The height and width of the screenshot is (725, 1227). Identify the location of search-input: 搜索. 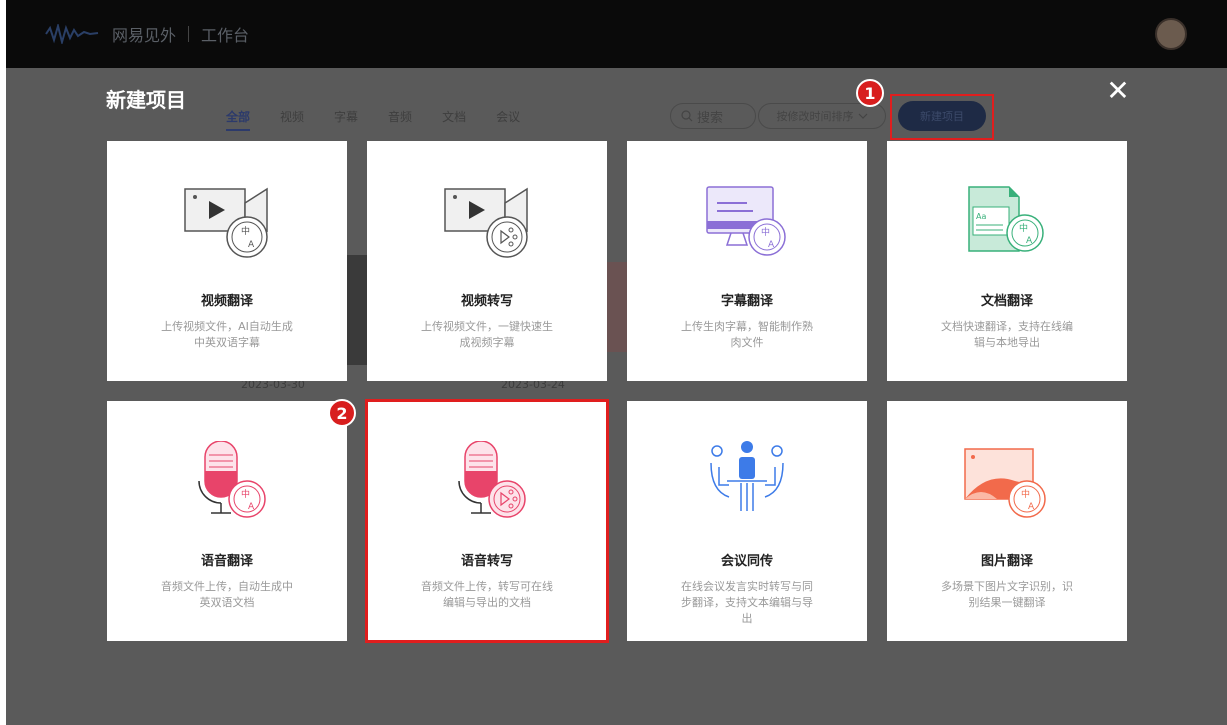
(713, 116).